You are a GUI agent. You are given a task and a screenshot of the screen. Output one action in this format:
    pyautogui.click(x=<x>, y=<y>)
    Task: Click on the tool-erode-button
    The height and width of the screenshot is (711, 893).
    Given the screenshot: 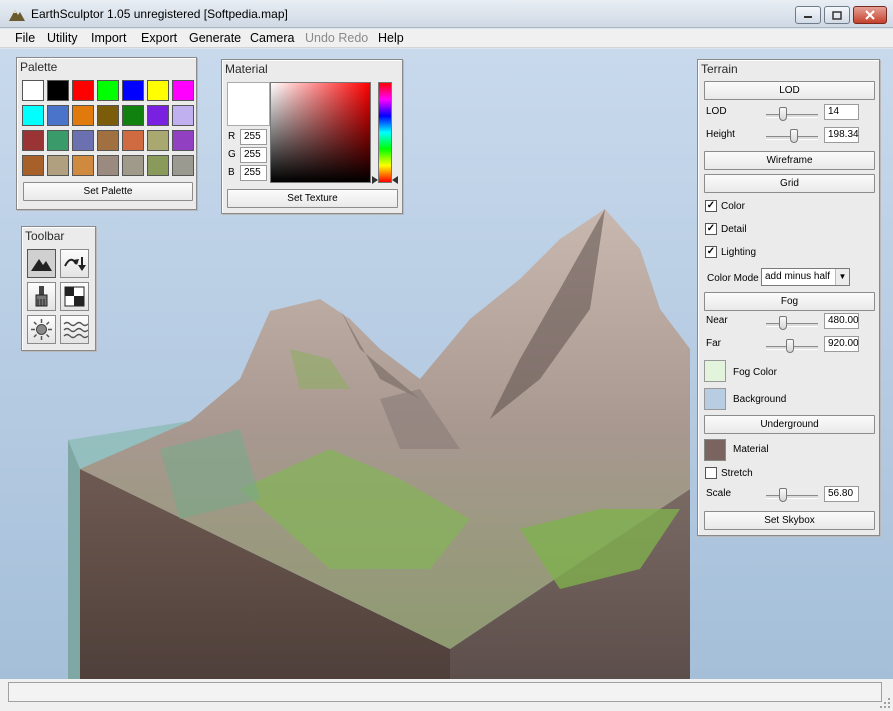 What is the action you would take?
    pyautogui.click(x=74, y=329)
    